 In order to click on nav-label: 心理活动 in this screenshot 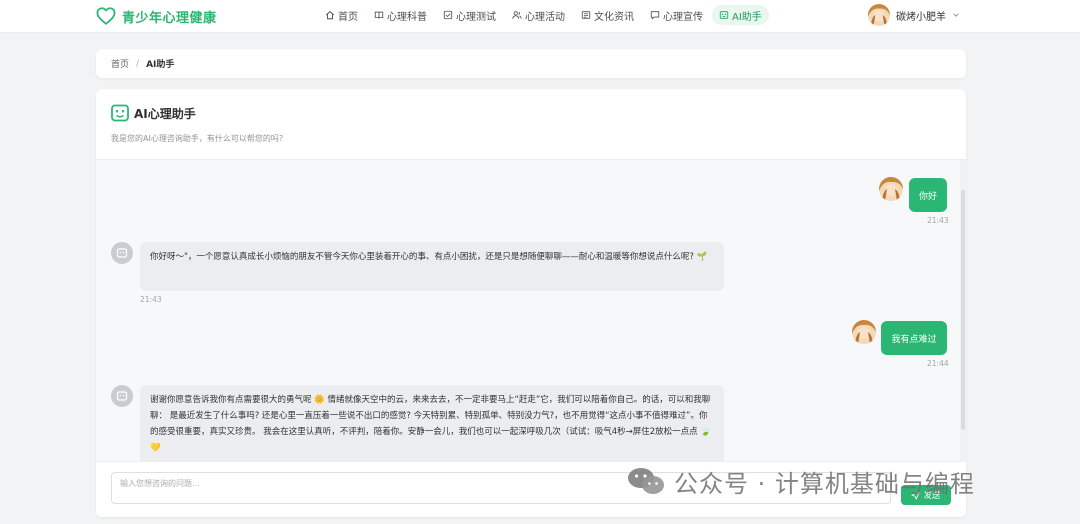, I will do `click(545, 17)`.